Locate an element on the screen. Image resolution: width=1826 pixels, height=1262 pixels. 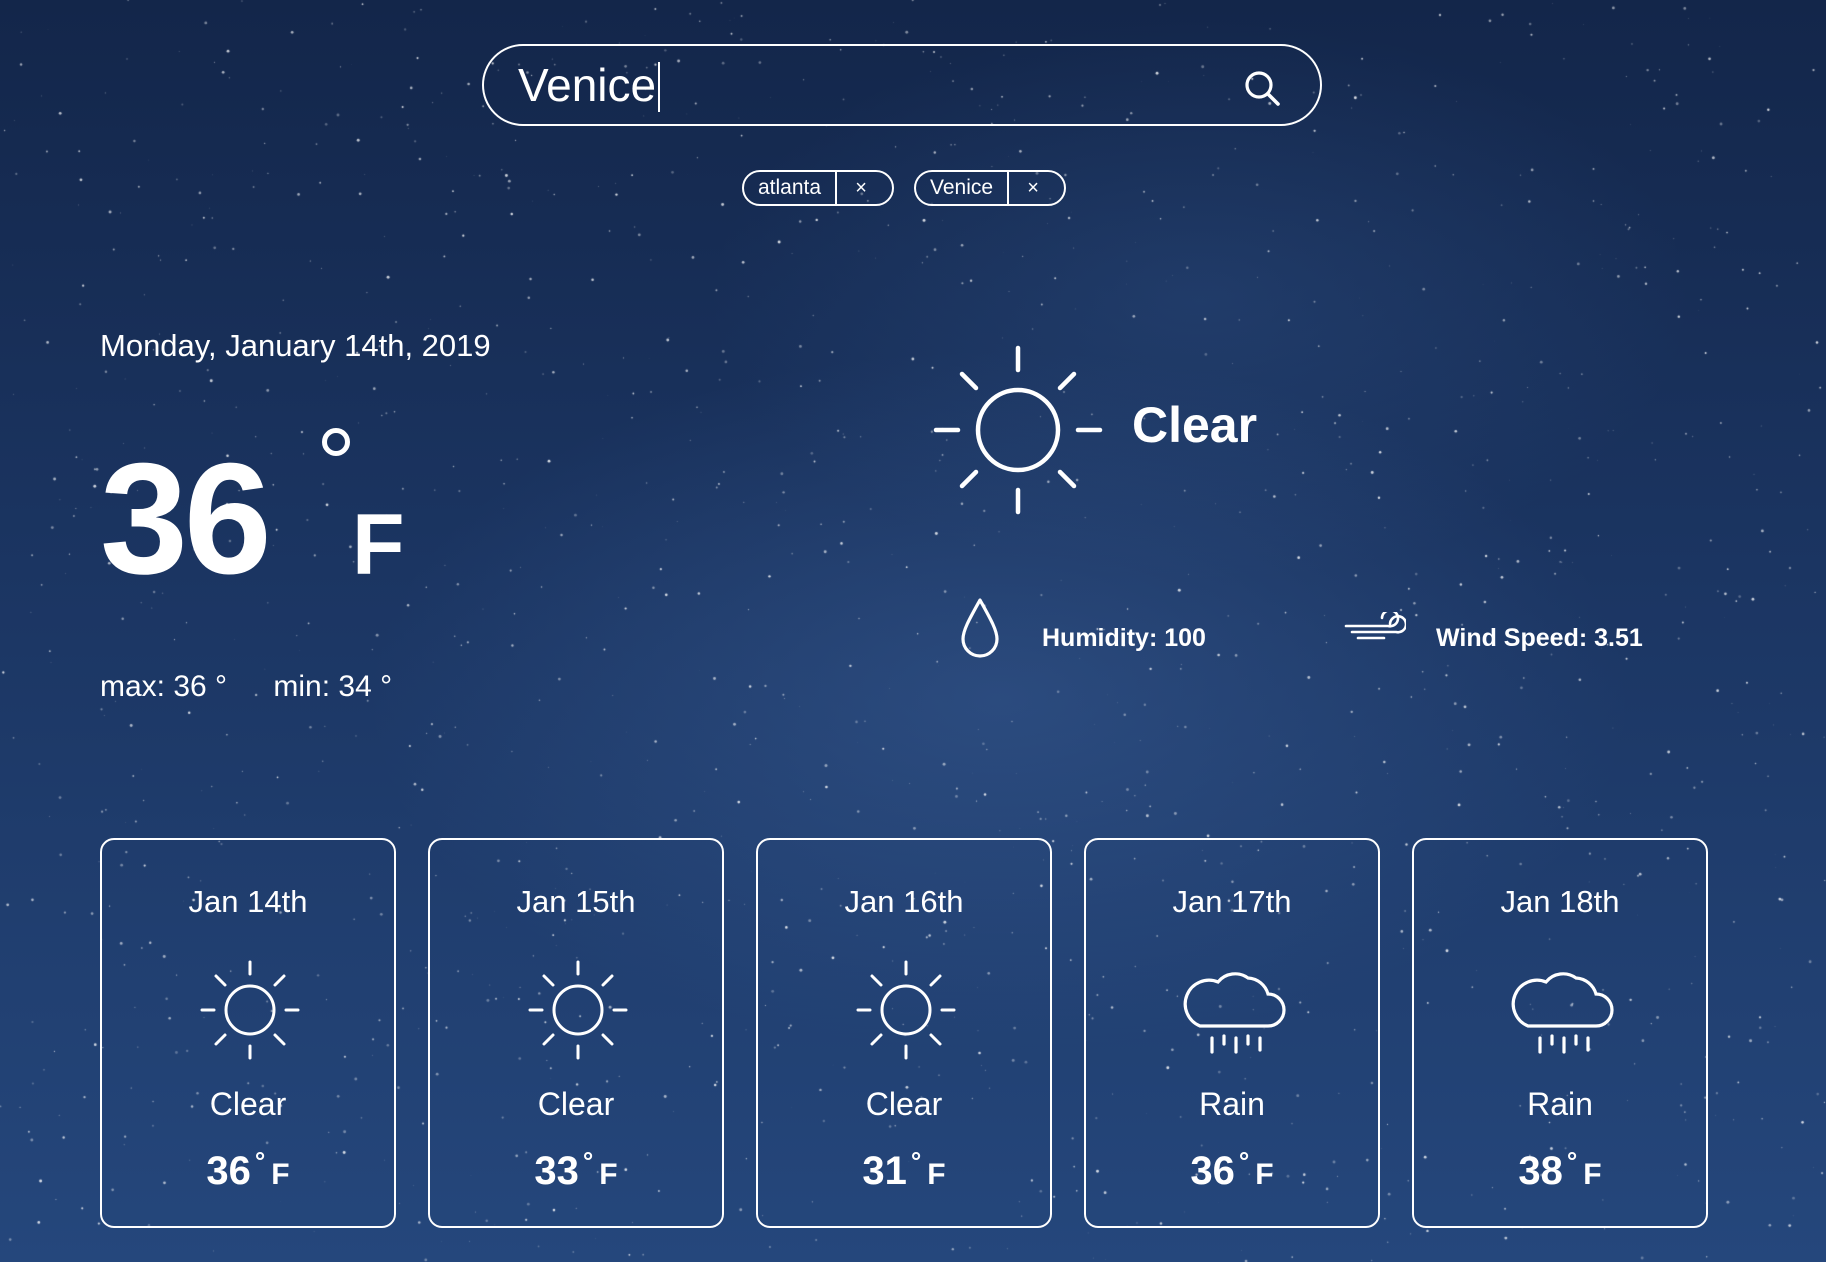
recent-chip-atlanta: atlanta × is located at coordinates (818, 188).